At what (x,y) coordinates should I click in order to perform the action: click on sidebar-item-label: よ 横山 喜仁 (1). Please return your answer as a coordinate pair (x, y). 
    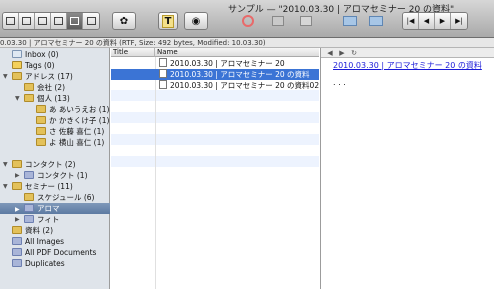
    Looking at the image, I should click on (77, 142).